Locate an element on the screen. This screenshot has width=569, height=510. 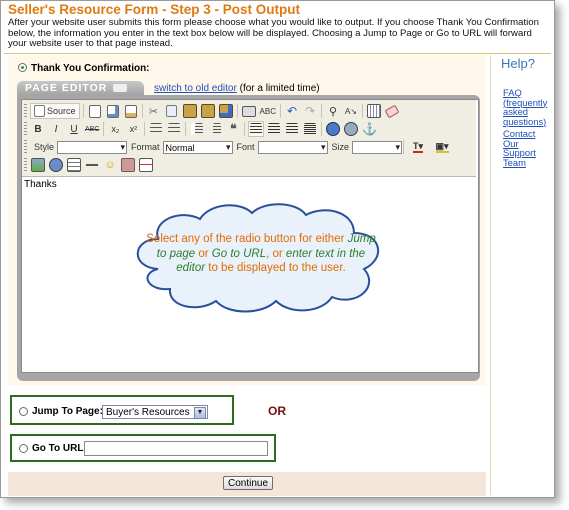
replace-button: A↘ is located at coordinates (350, 111).